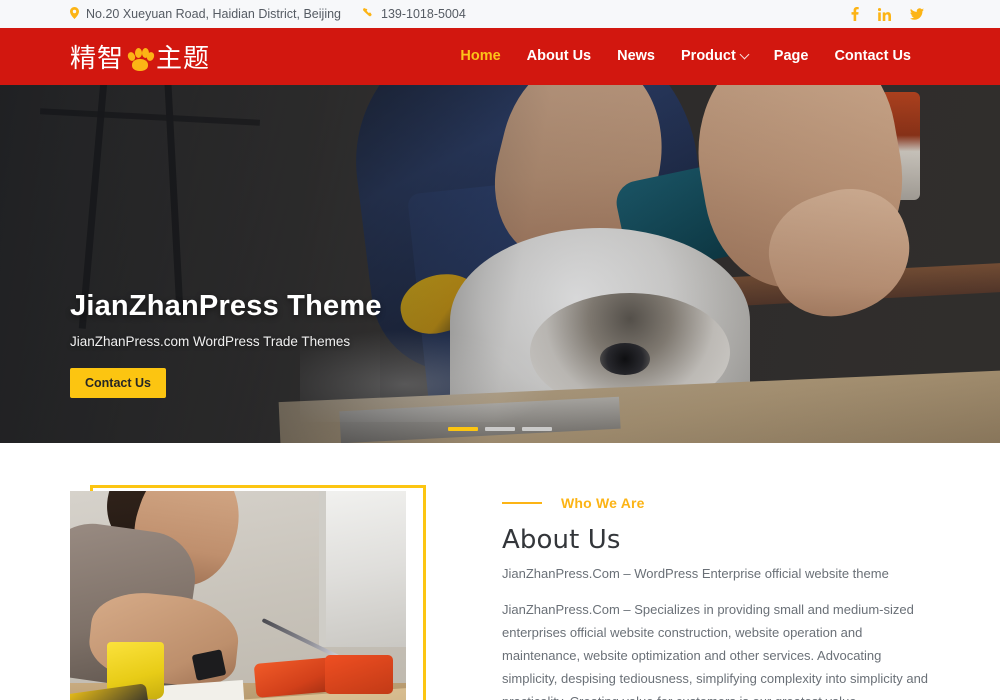 The width and height of the screenshot is (1000, 700). Describe the element at coordinates (917, 14) in the screenshot. I see `twitter-icon` at that location.